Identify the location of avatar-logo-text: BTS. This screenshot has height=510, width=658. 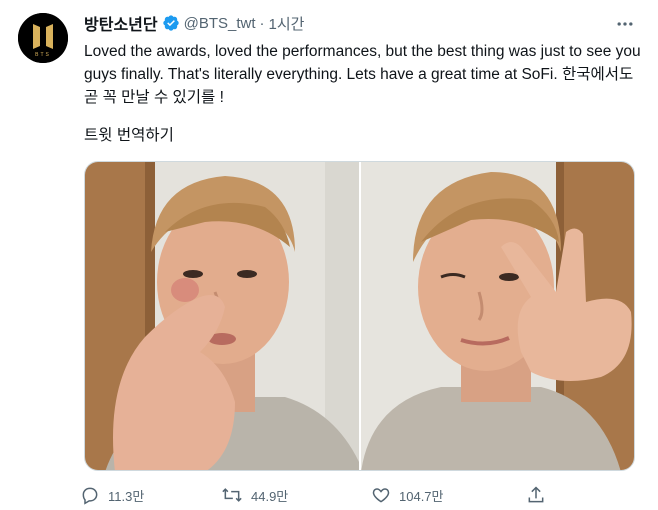
(43, 55).